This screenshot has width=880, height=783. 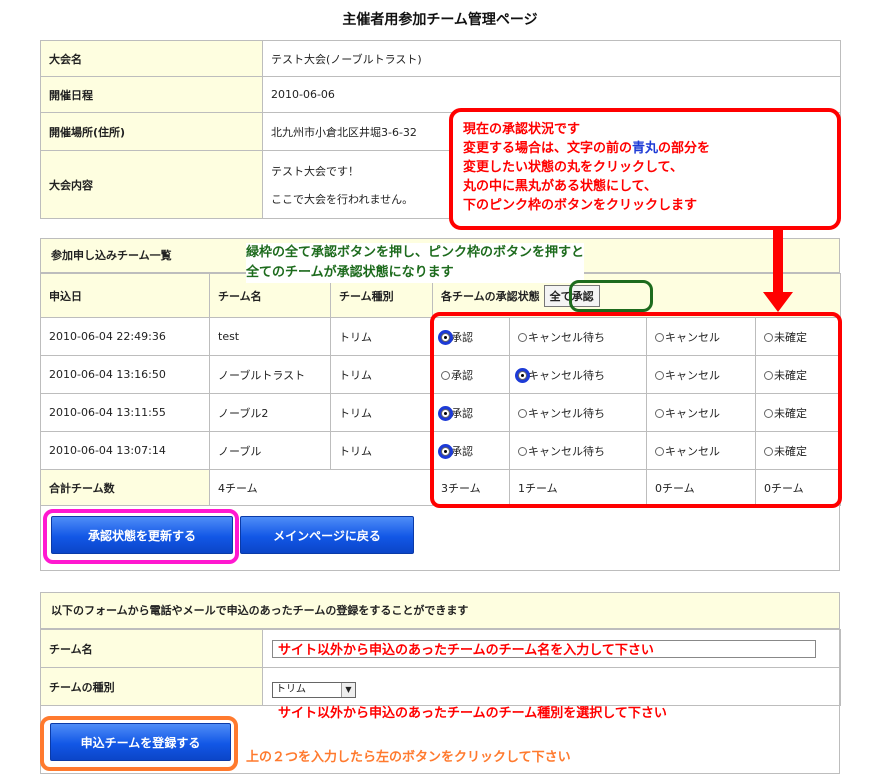 What do you see at coordinates (151, 58) in the screenshot?
I see `info-label: 大会名` at bounding box center [151, 58].